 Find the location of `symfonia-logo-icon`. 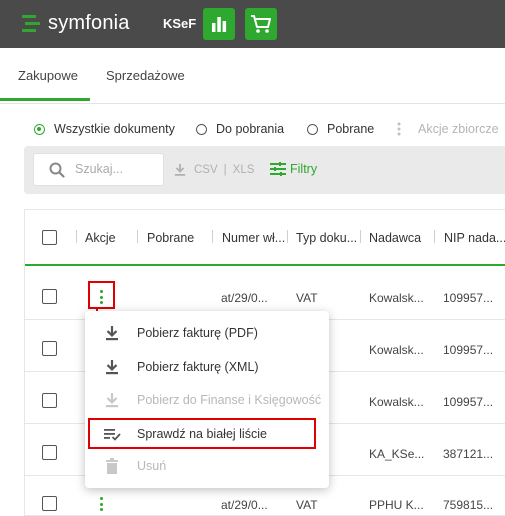

symfonia-logo-icon is located at coordinates (31, 23).